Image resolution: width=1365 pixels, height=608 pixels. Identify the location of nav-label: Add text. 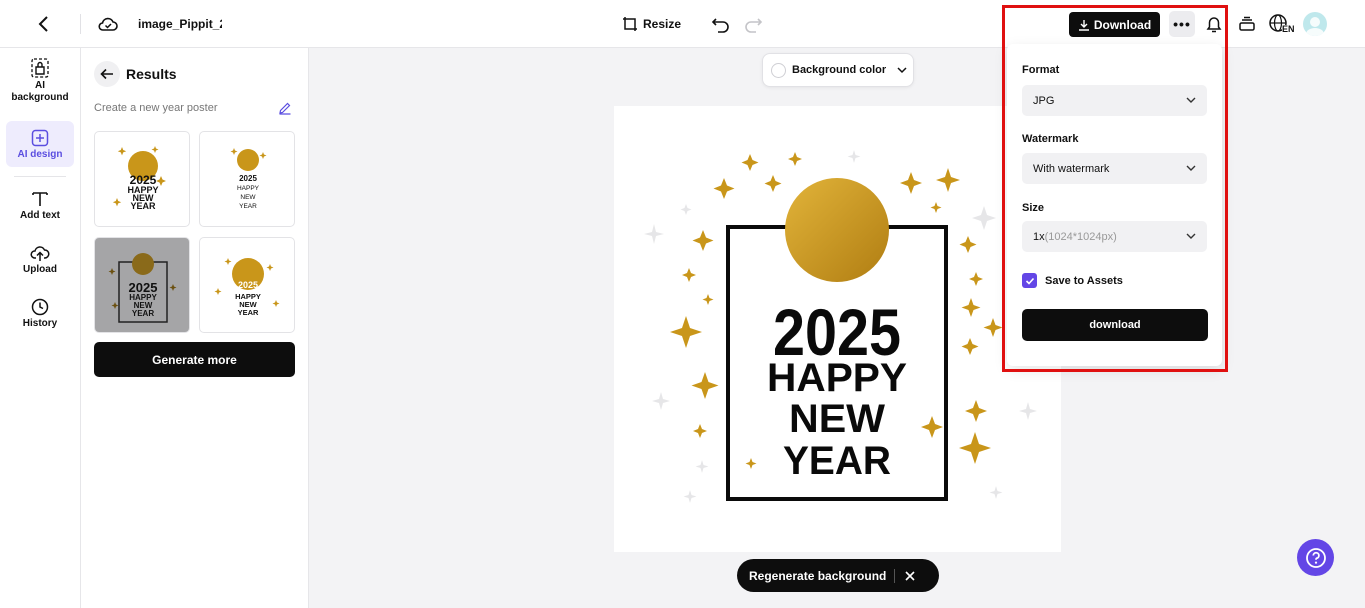
(40, 215).